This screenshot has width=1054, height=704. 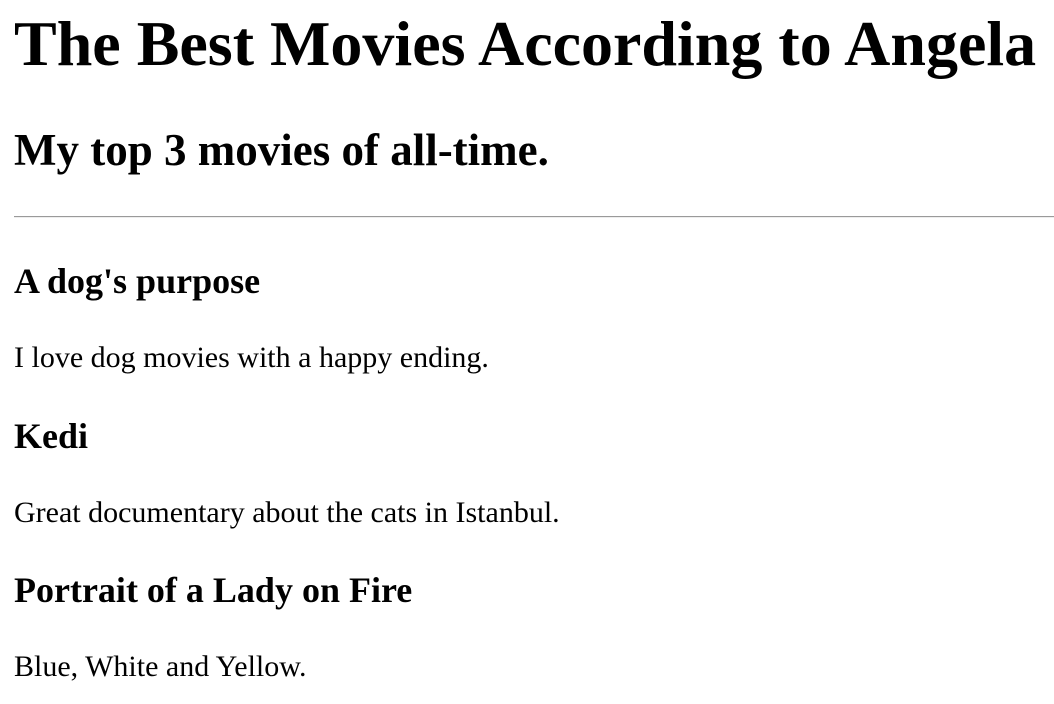 I want to click on horizontal-divider, so click(x=534, y=217).